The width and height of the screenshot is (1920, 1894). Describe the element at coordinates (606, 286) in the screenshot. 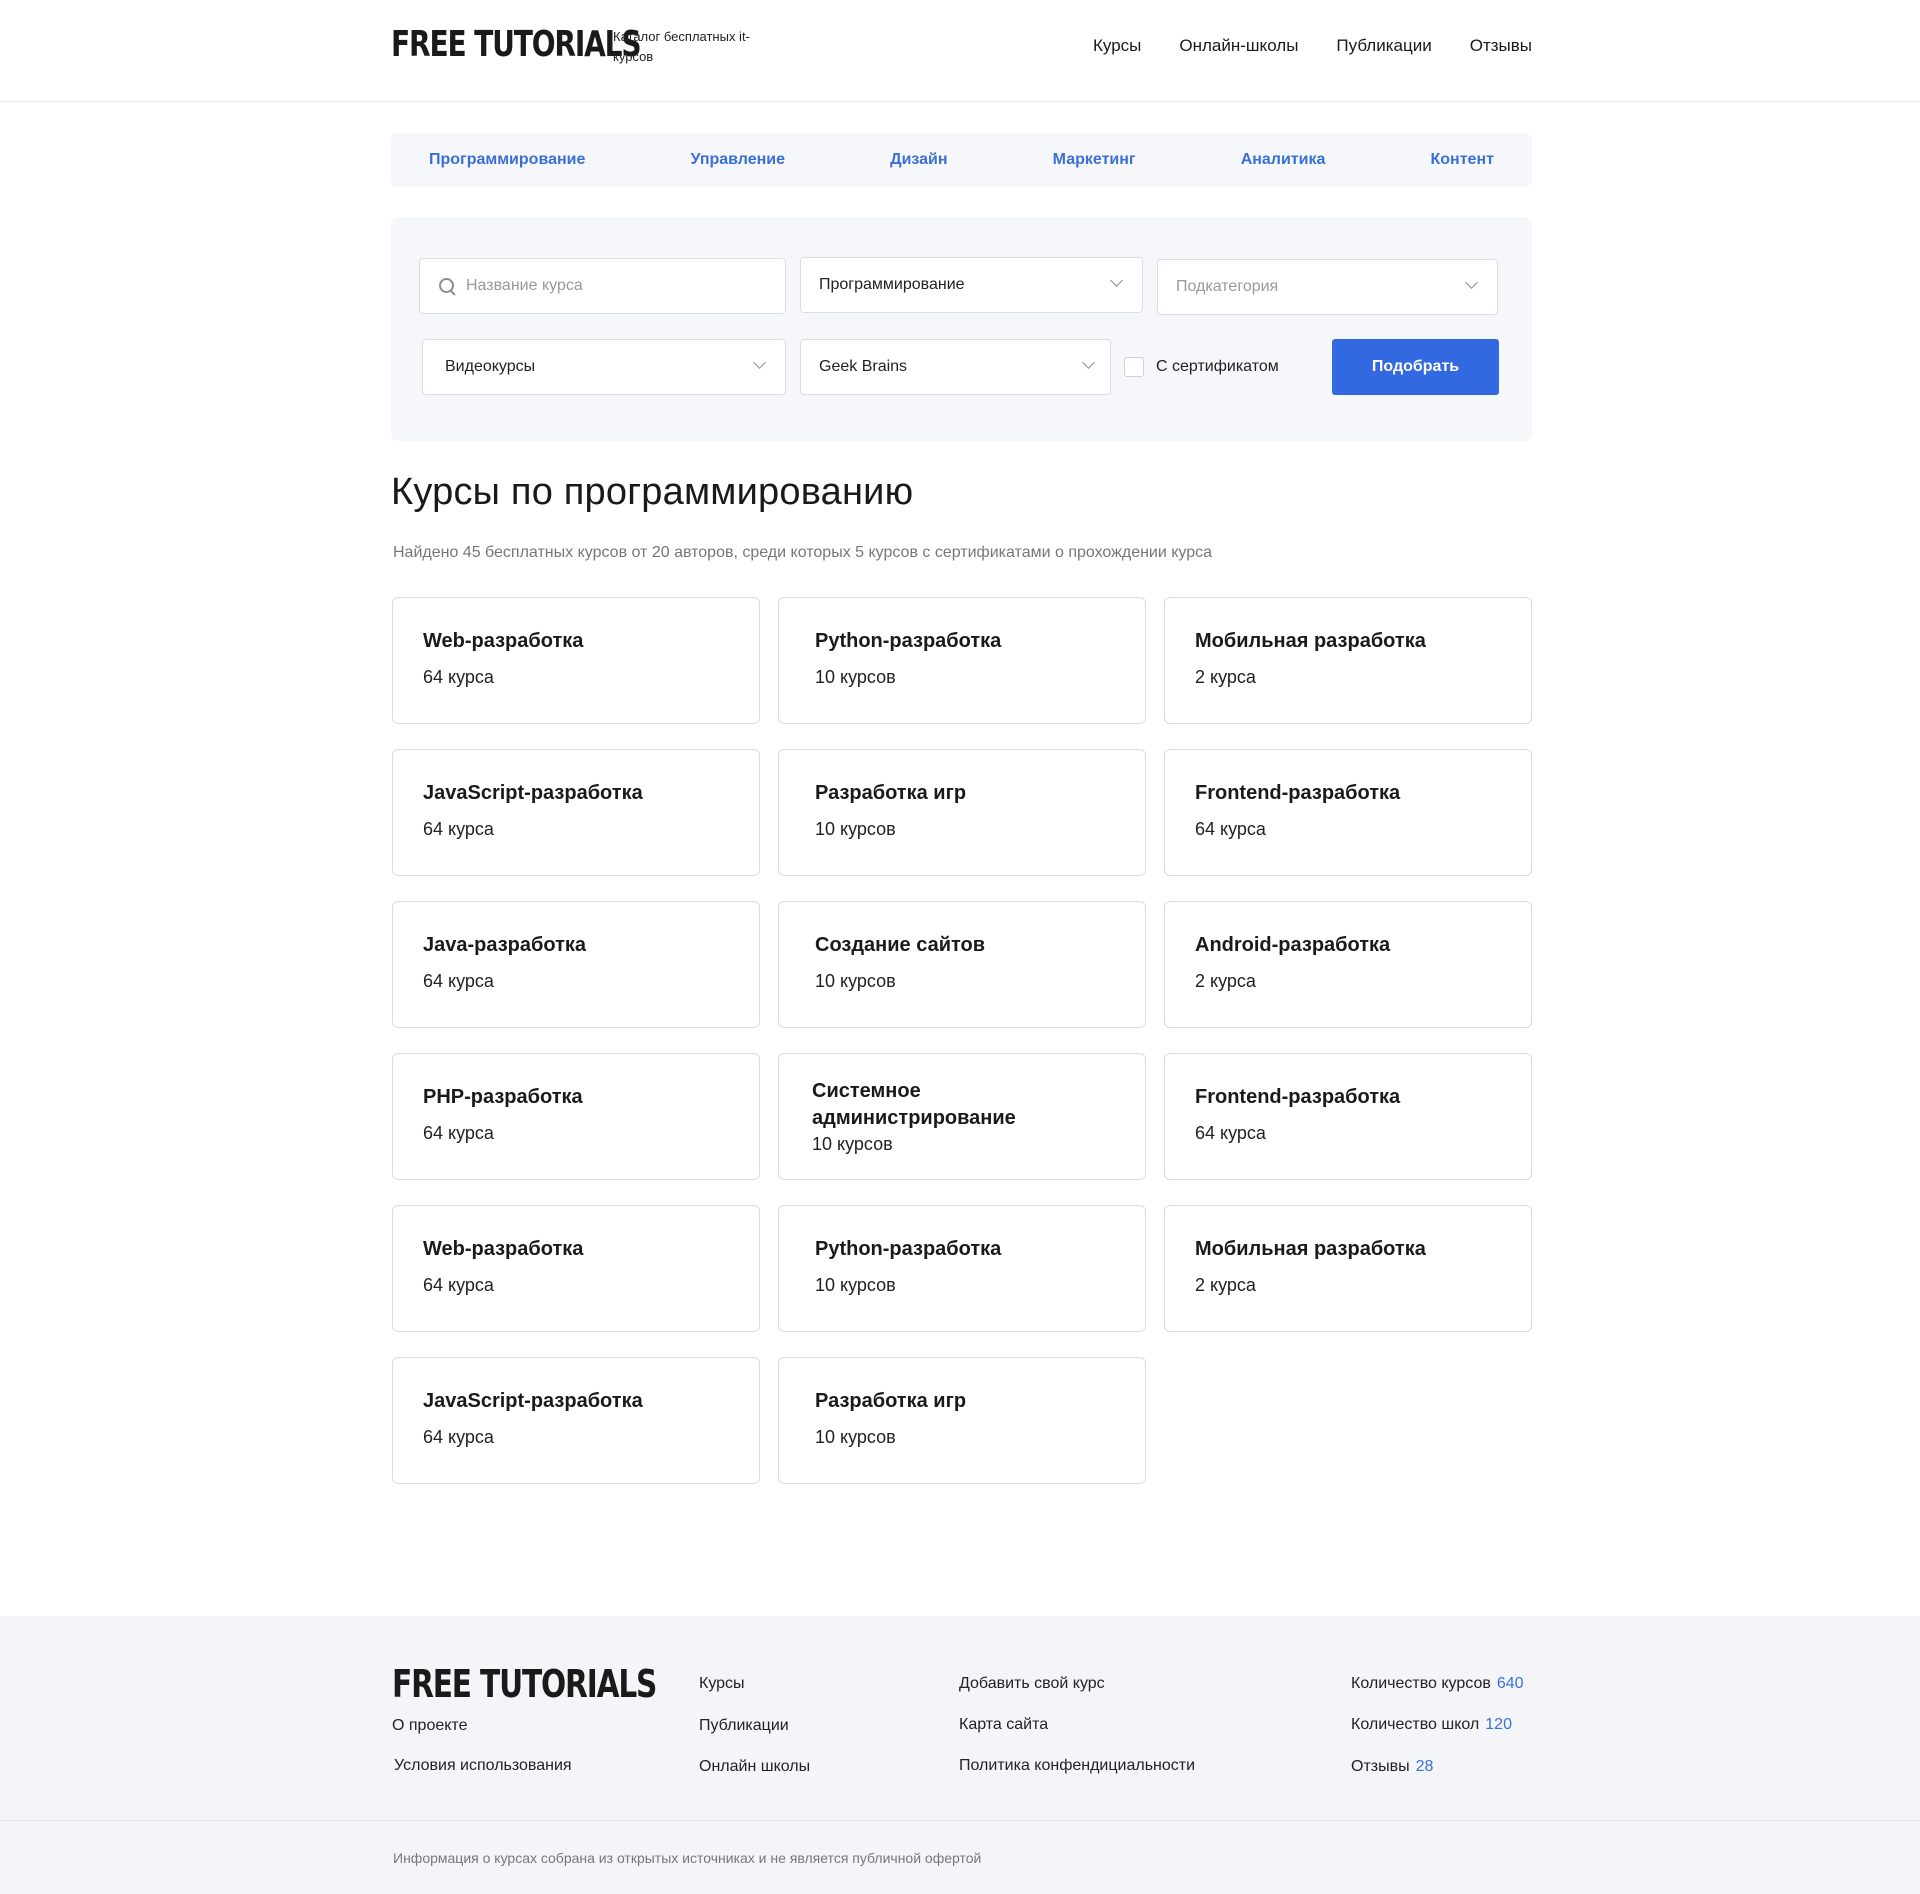

I see `search-input` at that location.